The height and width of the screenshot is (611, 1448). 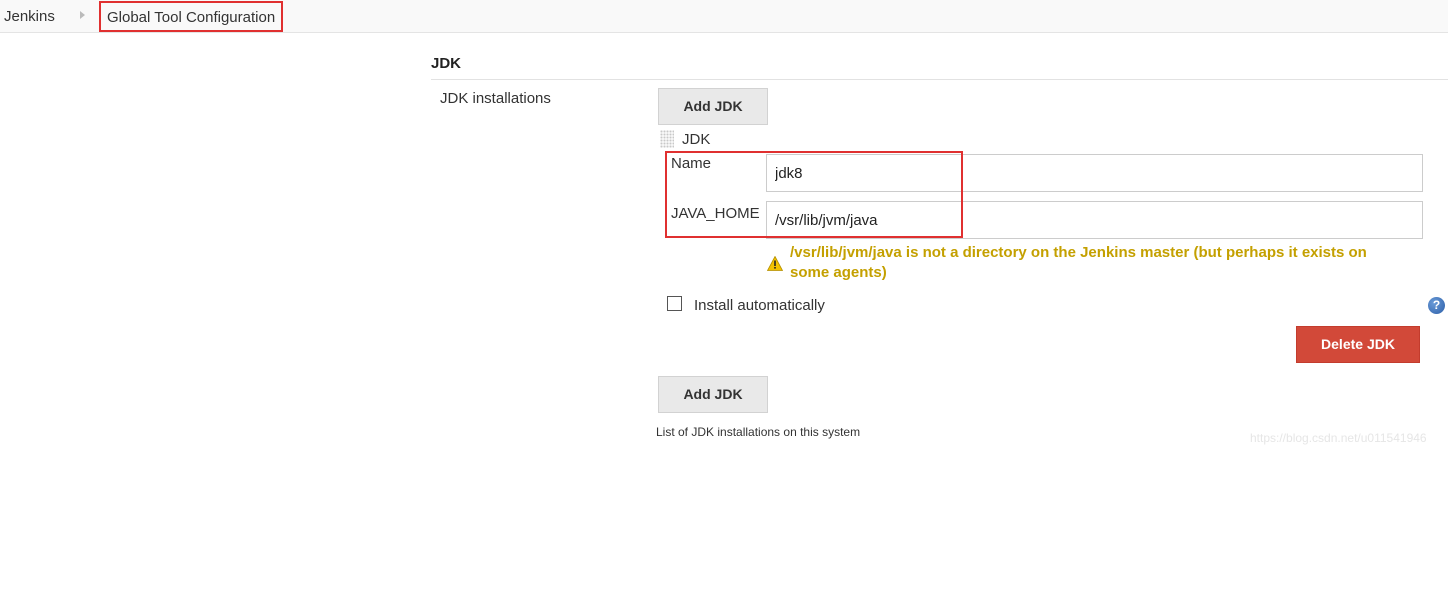 What do you see at coordinates (495, 98) in the screenshot?
I see `jdk-installations-label: JDK installations` at bounding box center [495, 98].